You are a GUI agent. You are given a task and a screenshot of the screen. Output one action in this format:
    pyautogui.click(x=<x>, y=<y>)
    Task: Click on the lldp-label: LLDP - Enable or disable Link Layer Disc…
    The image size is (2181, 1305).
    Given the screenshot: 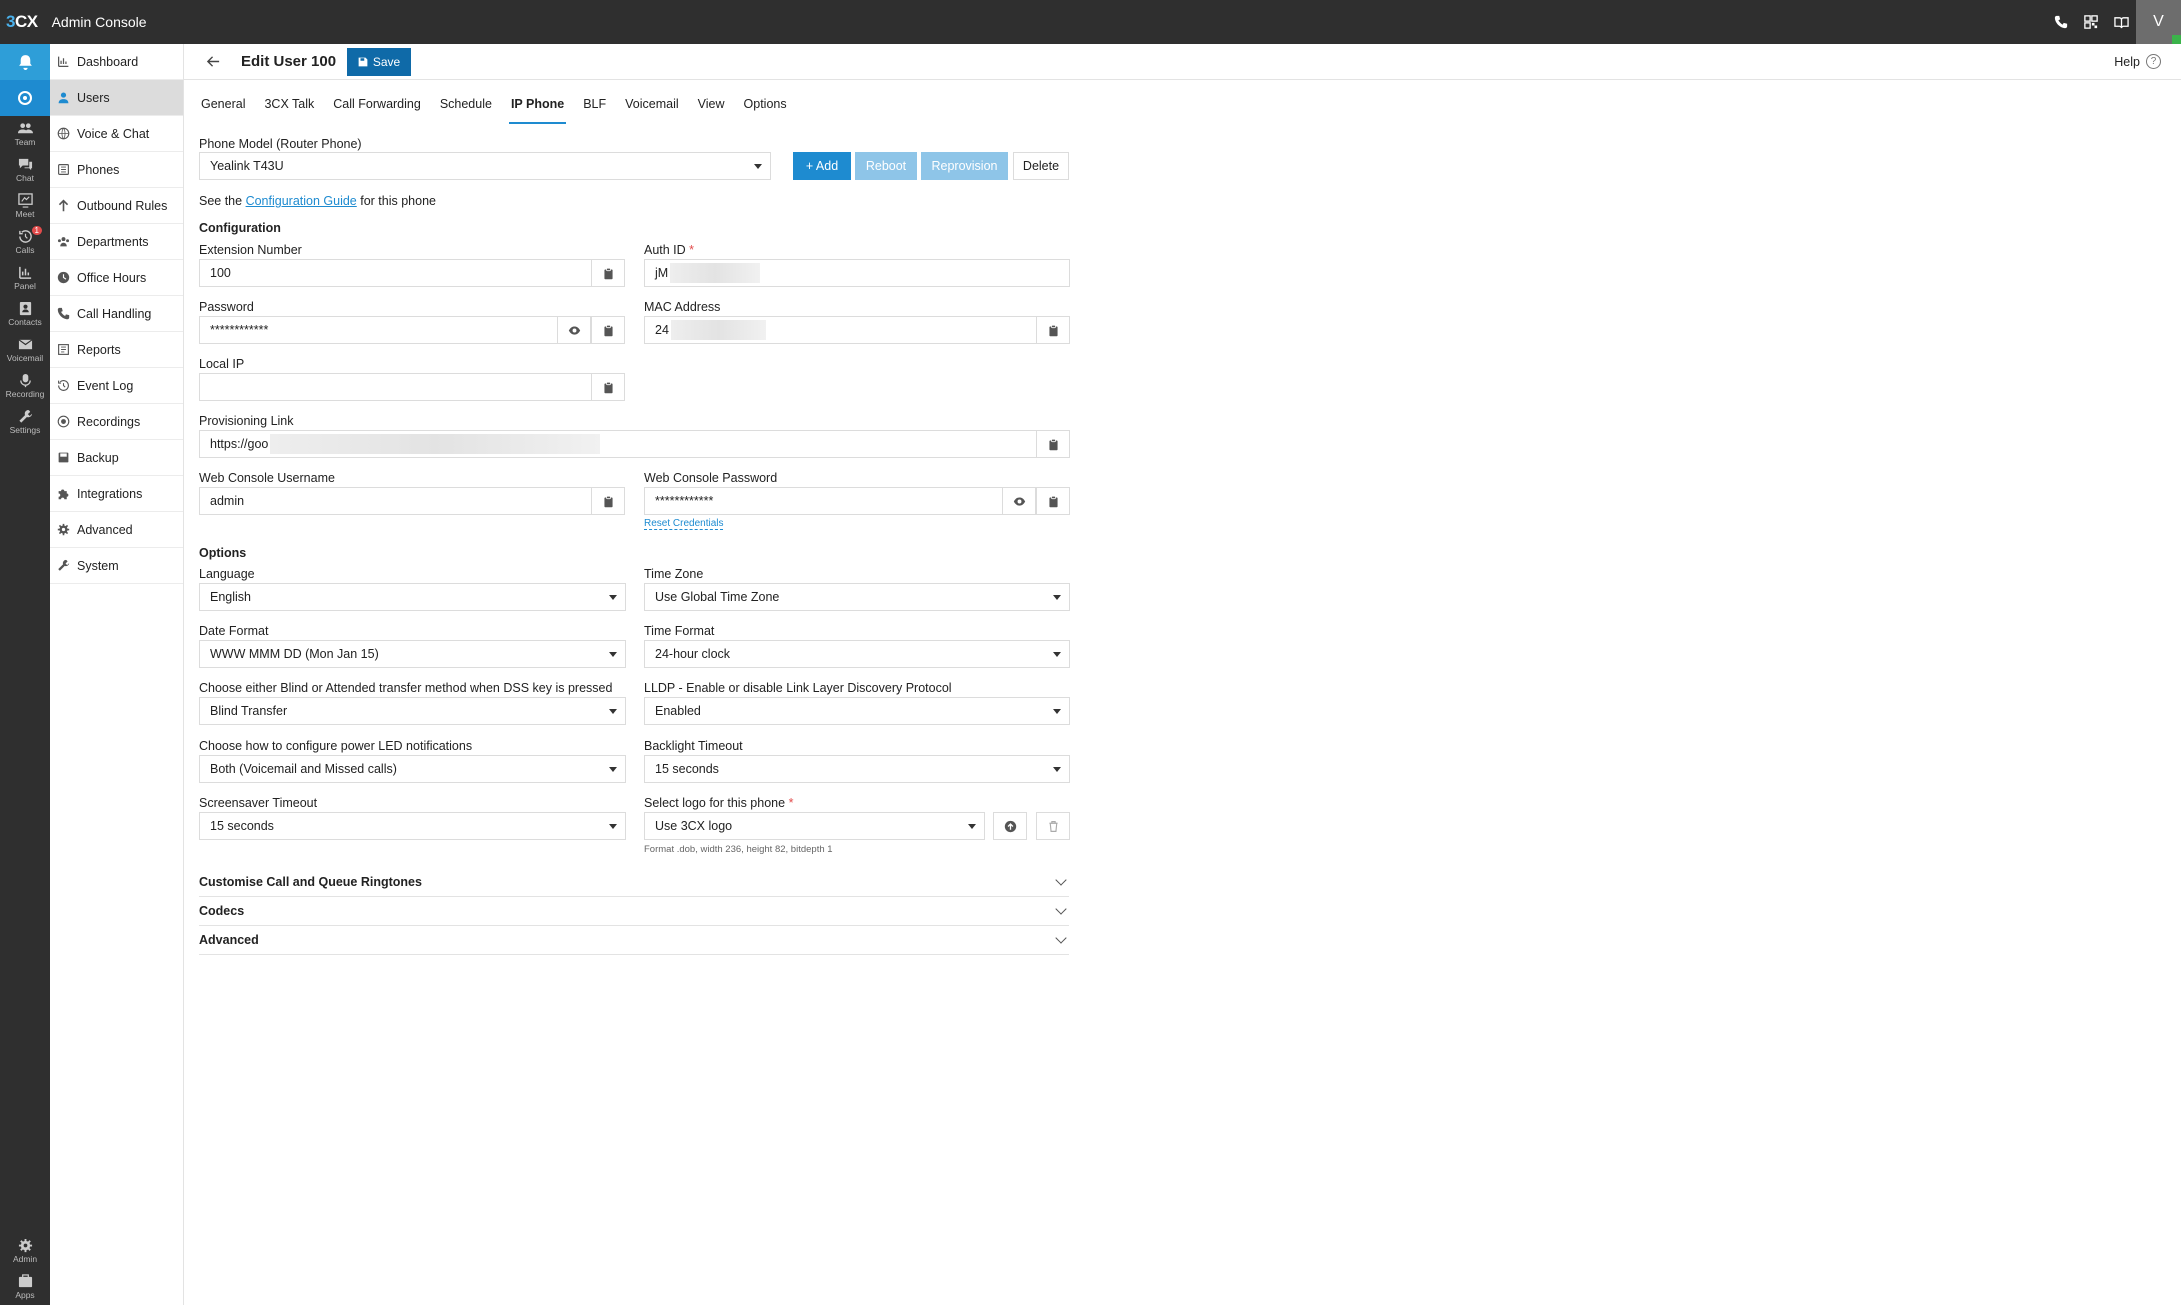 What is the action you would take?
    pyautogui.click(x=798, y=688)
    